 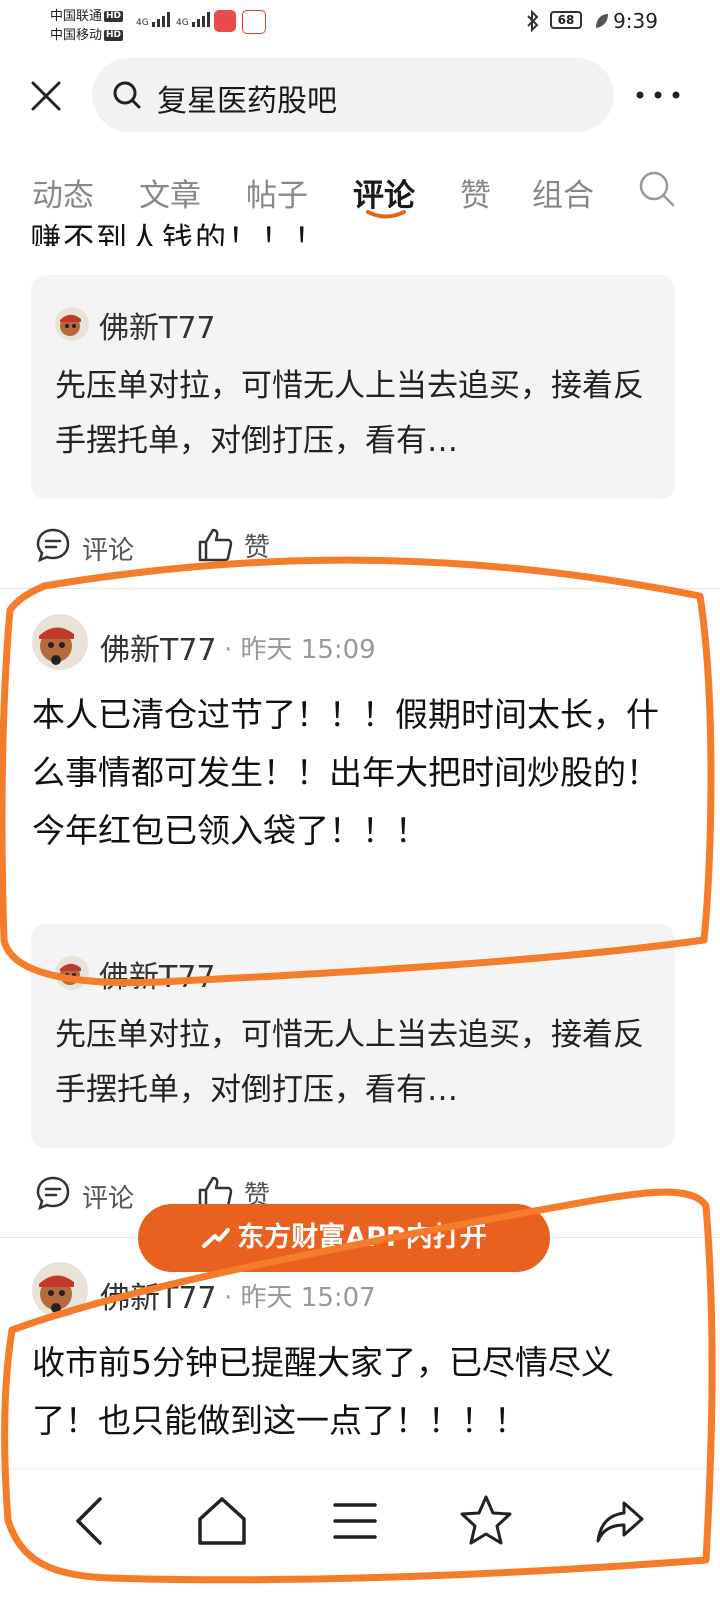 I want to click on post-timestamp: · 昨天 15:07, so click(x=300, y=1298).